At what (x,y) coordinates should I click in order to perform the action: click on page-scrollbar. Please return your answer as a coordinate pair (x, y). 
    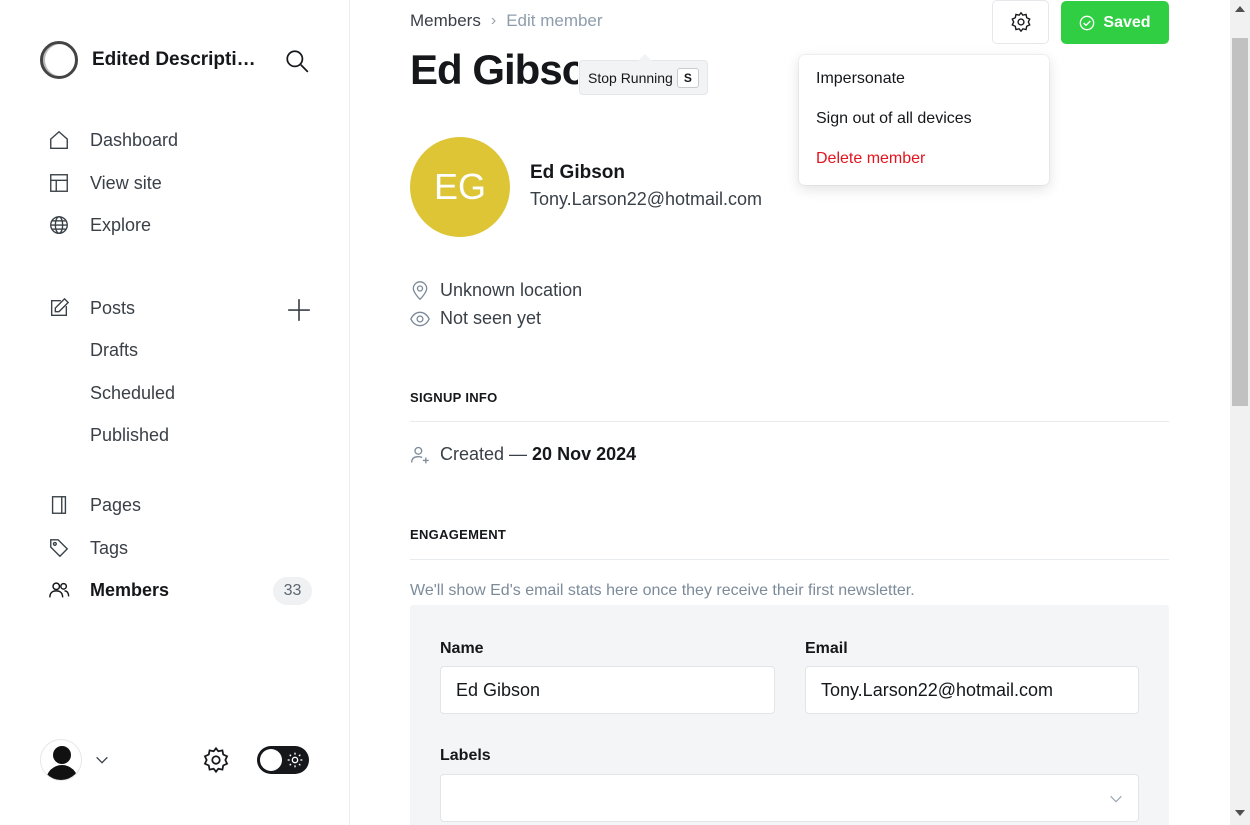
    Looking at the image, I should click on (1240, 412).